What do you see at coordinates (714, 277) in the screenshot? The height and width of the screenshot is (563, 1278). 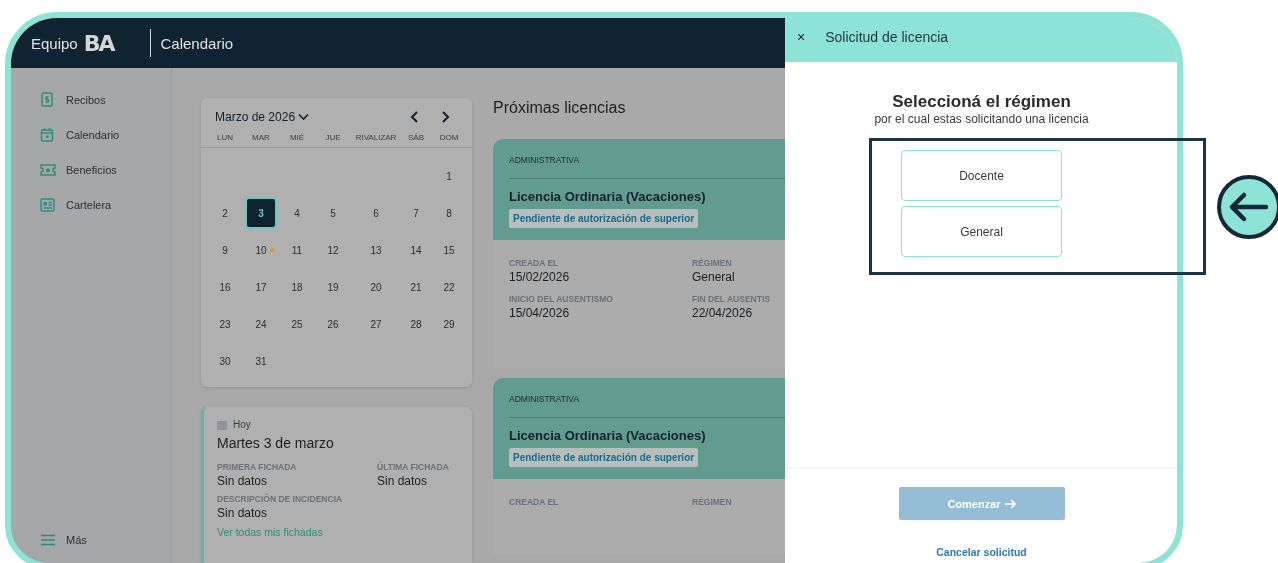 I see `field-value: General` at bounding box center [714, 277].